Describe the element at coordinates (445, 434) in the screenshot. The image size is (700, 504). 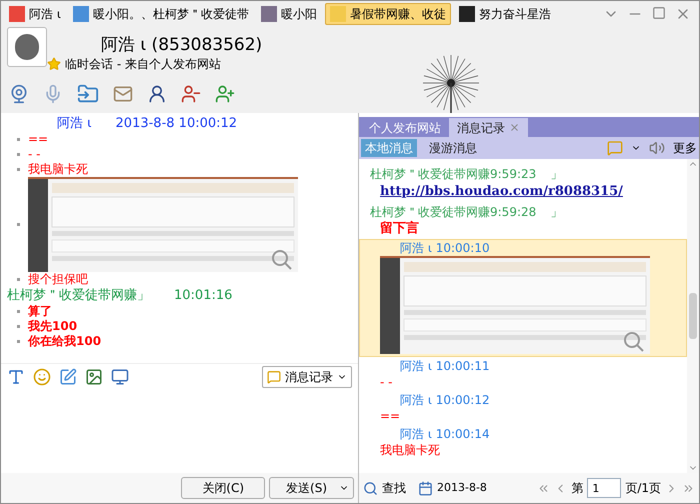
I see `entry-header: 阿浩 ι 10:00:14` at that location.